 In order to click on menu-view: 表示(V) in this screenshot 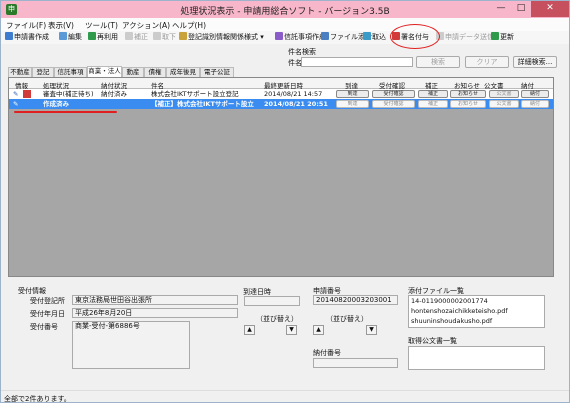, I will do `click(61, 25)`.